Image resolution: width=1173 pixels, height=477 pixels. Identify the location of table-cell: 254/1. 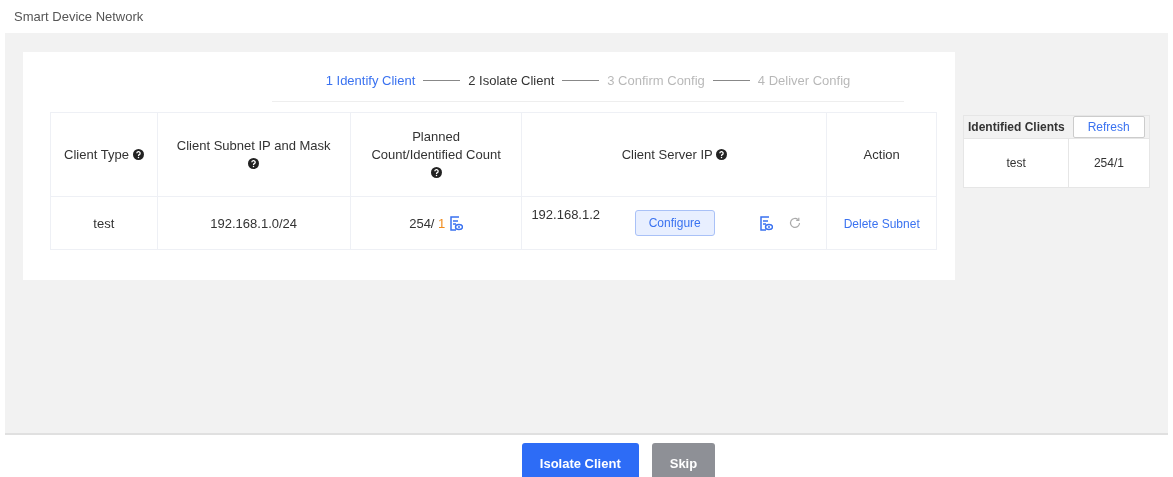
(1108, 163).